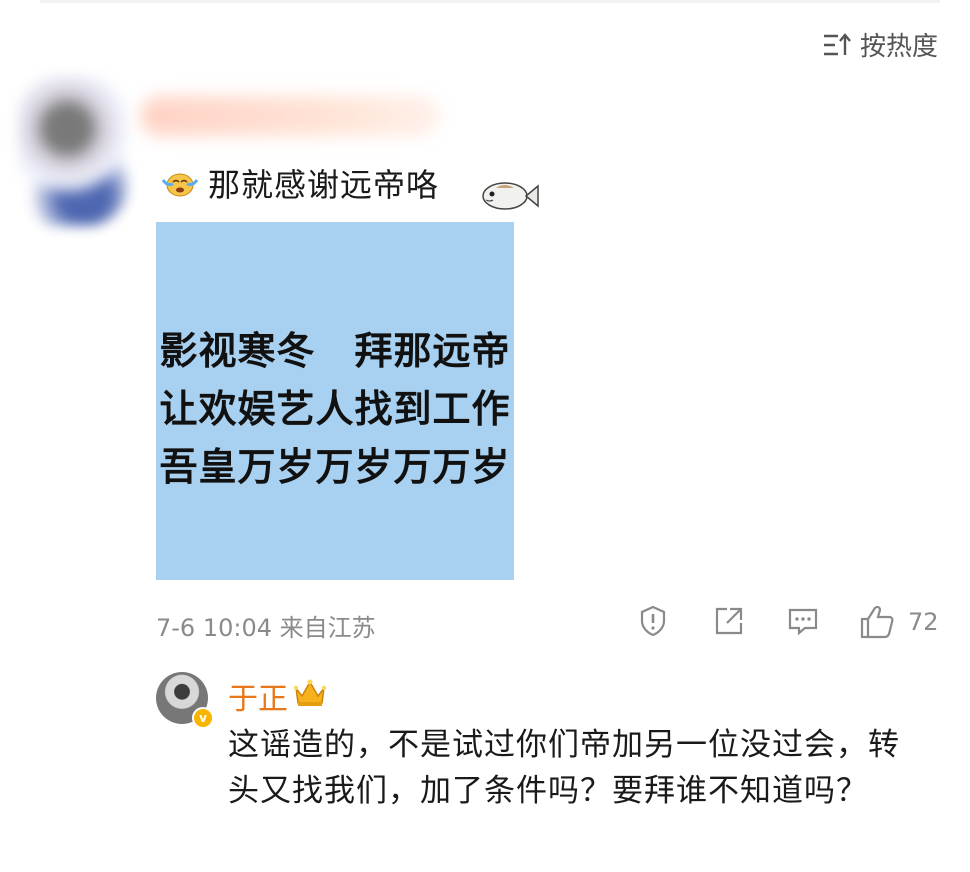 This screenshot has width=970, height=872. I want to click on top-divider, so click(490, 1).